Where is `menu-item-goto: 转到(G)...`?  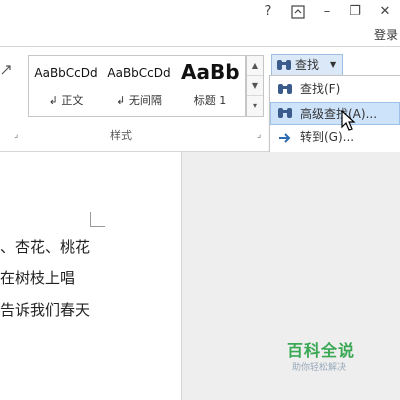 menu-item-goto: 转到(G)... is located at coordinates (335, 137).